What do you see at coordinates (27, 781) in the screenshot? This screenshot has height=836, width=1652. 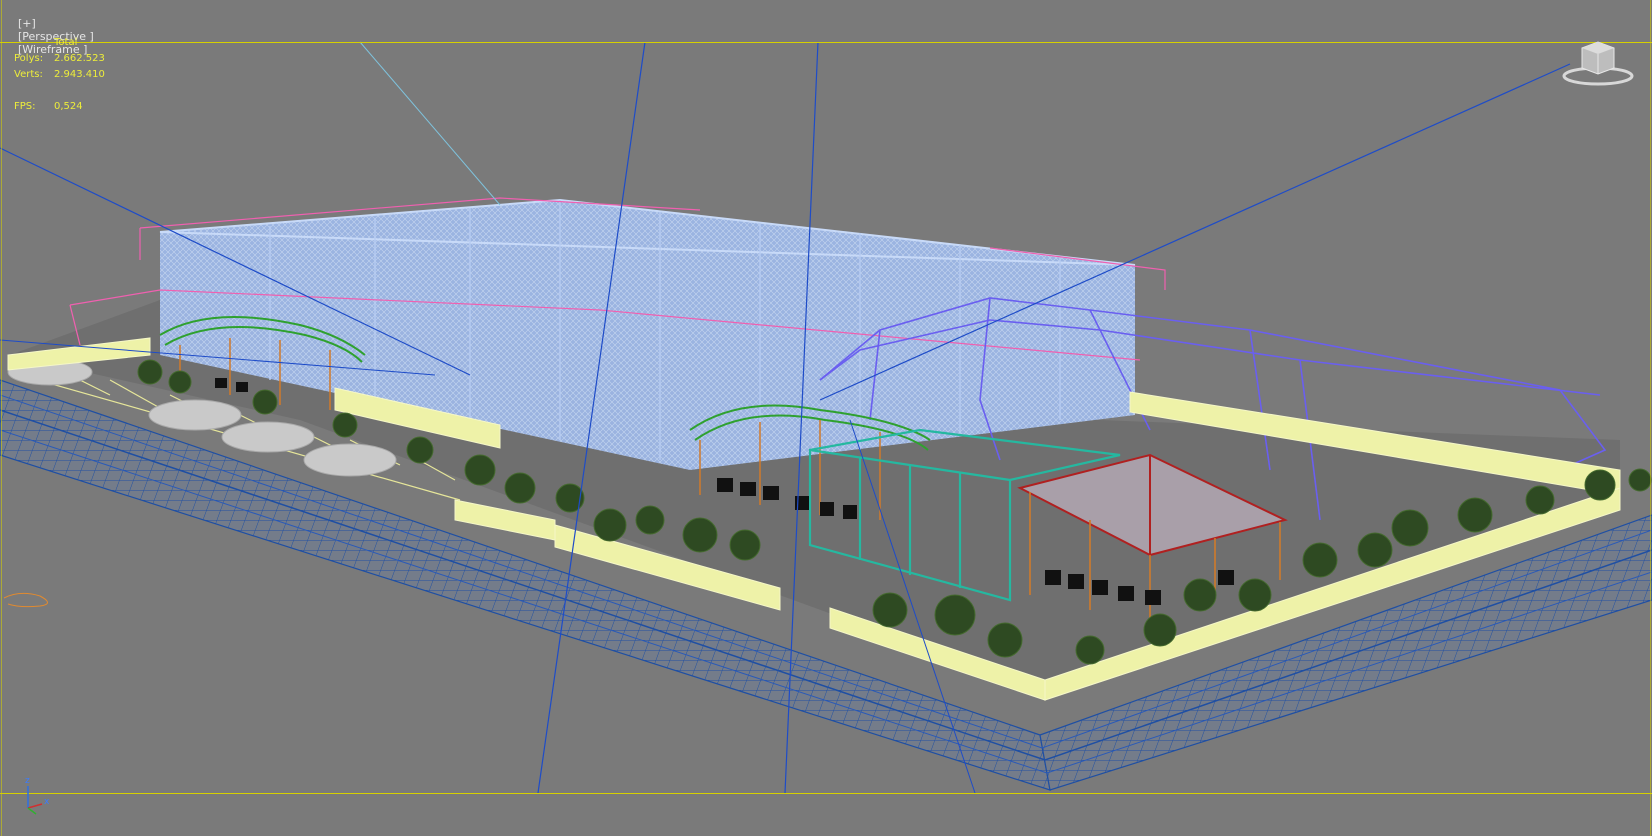 I see `axis-z-label: z` at bounding box center [27, 781].